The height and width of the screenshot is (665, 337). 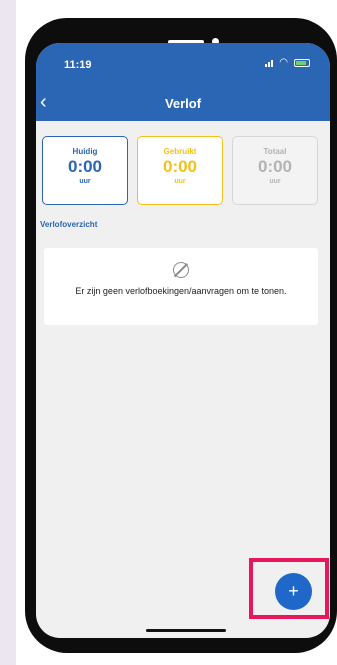 What do you see at coordinates (289, 588) in the screenshot?
I see `highlight-box` at bounding box center [289, 588].